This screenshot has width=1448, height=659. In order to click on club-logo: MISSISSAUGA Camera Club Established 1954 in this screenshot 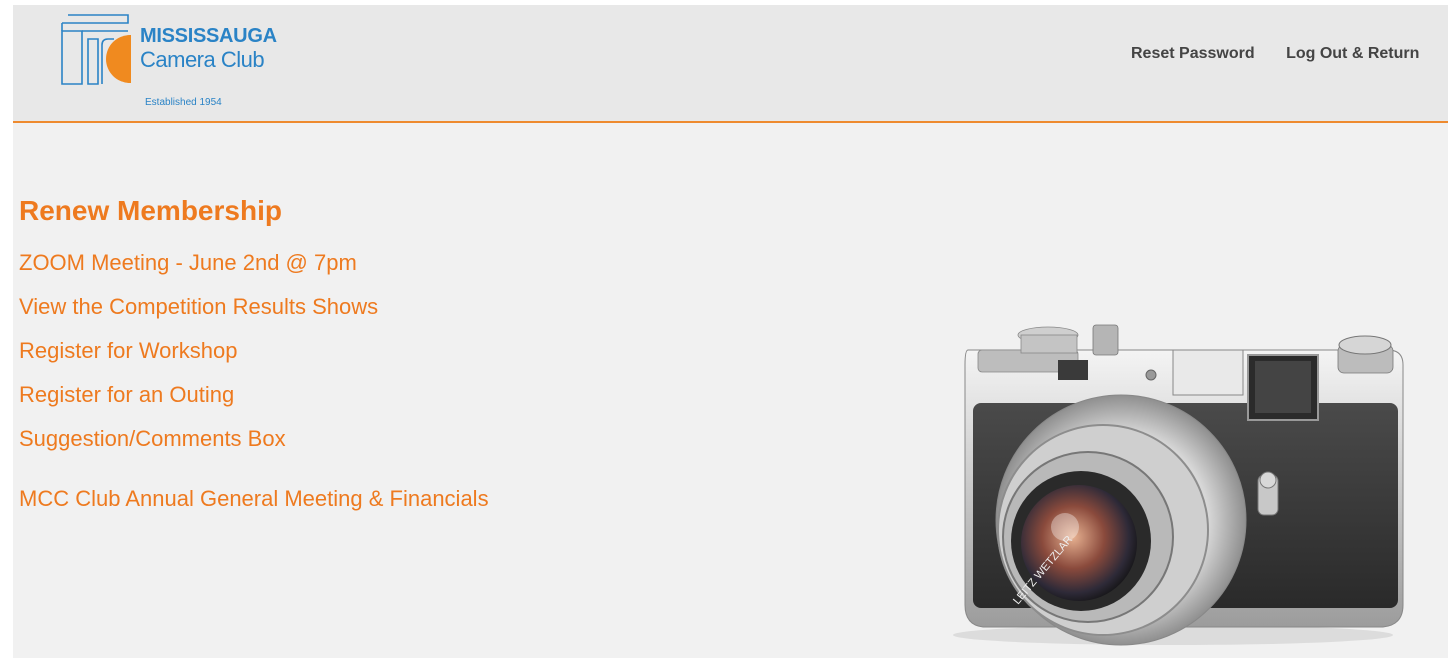, I will do `click(188, 63)`.